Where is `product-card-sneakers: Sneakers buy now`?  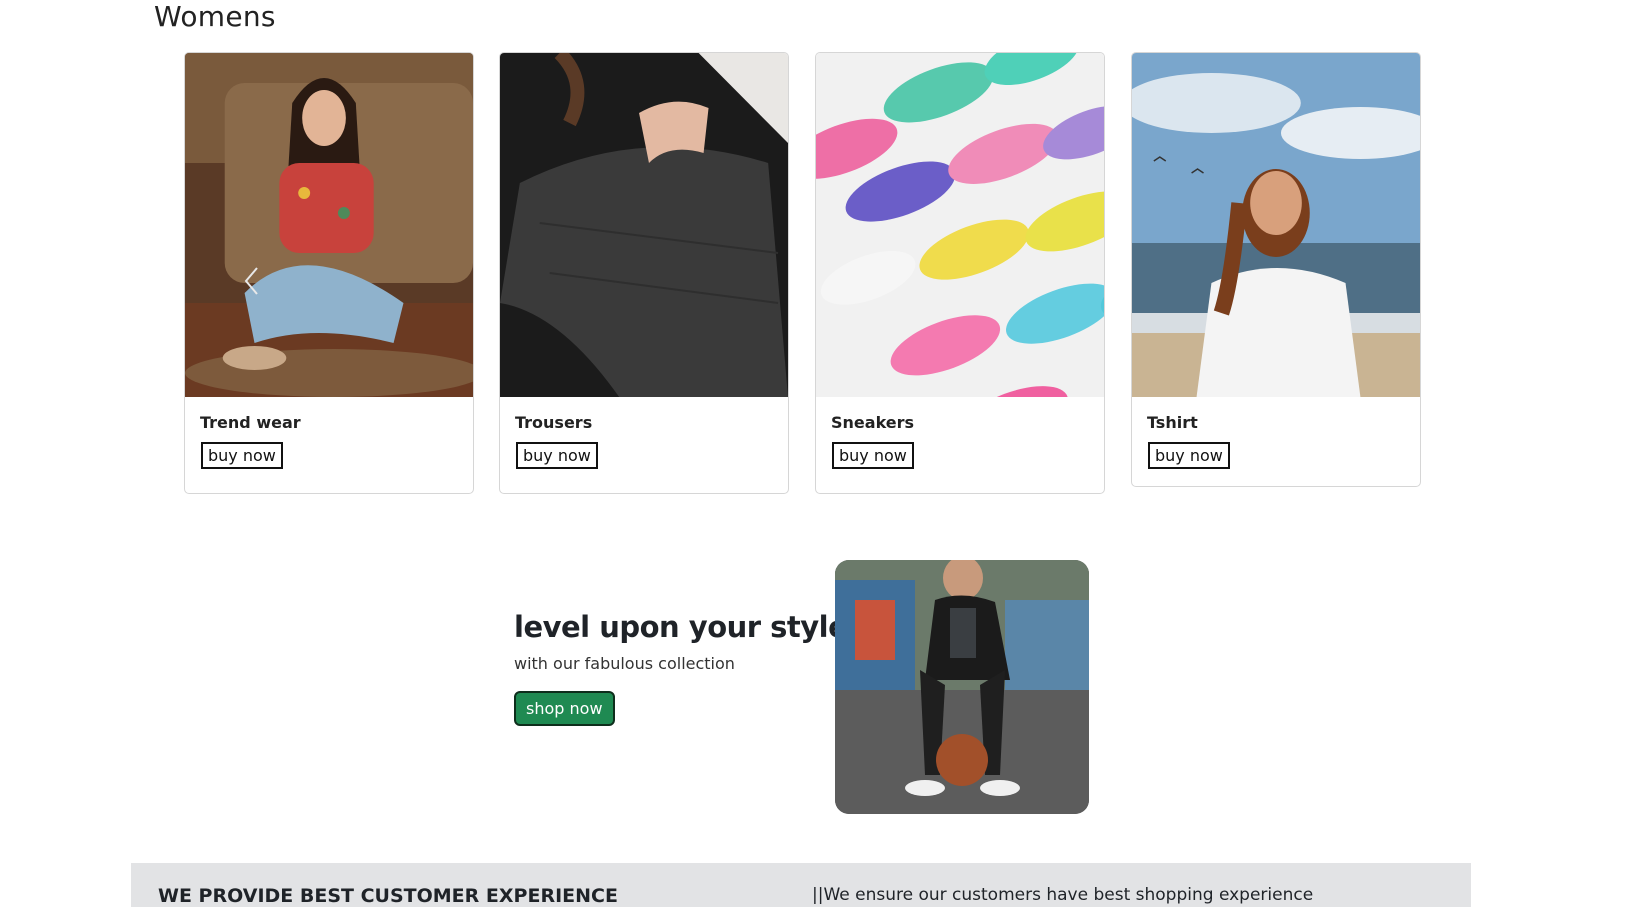
product-card-sneakers: Sneakers buy now is located at coordinates (960, 273).